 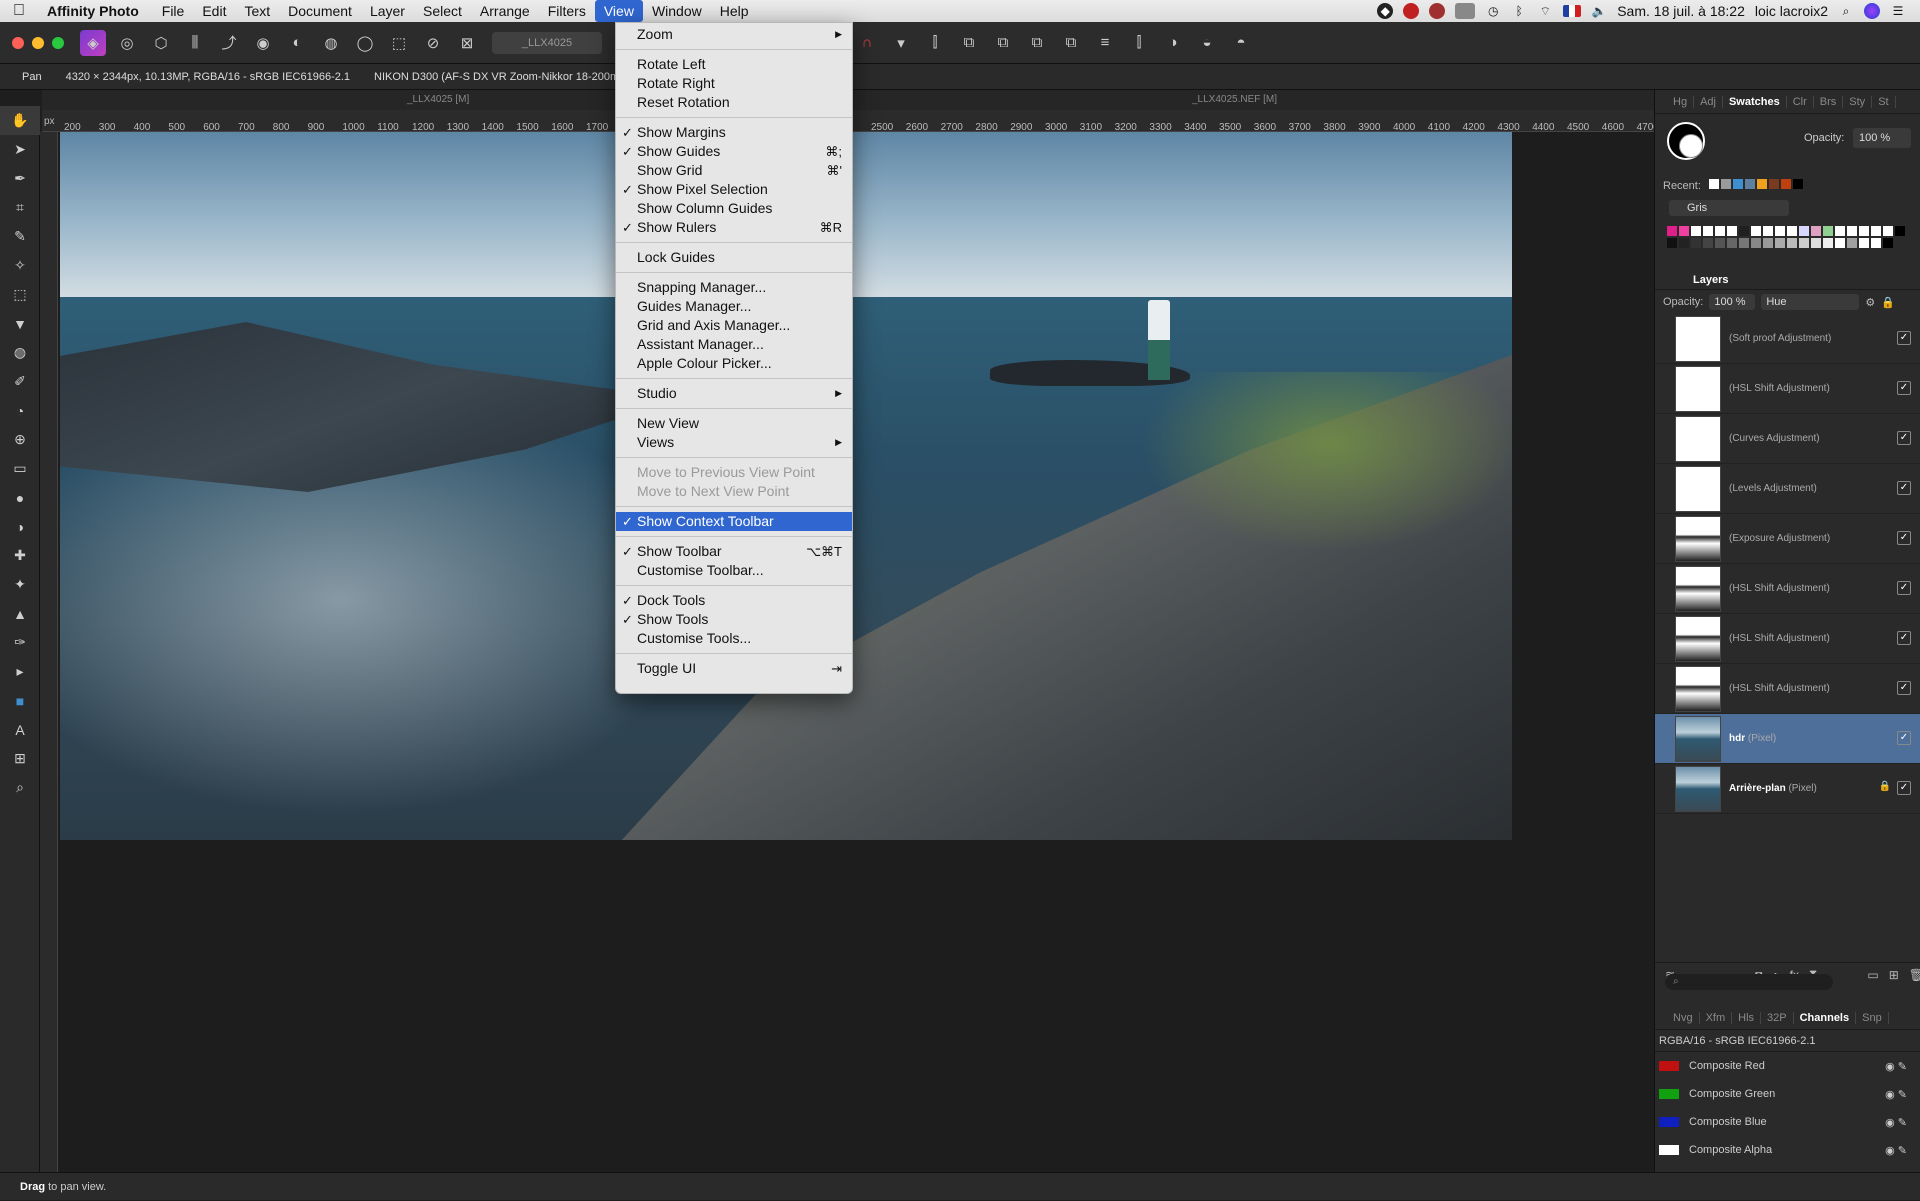 I want to click on blur-brush-icon: ●, so click(x=20, y=497).